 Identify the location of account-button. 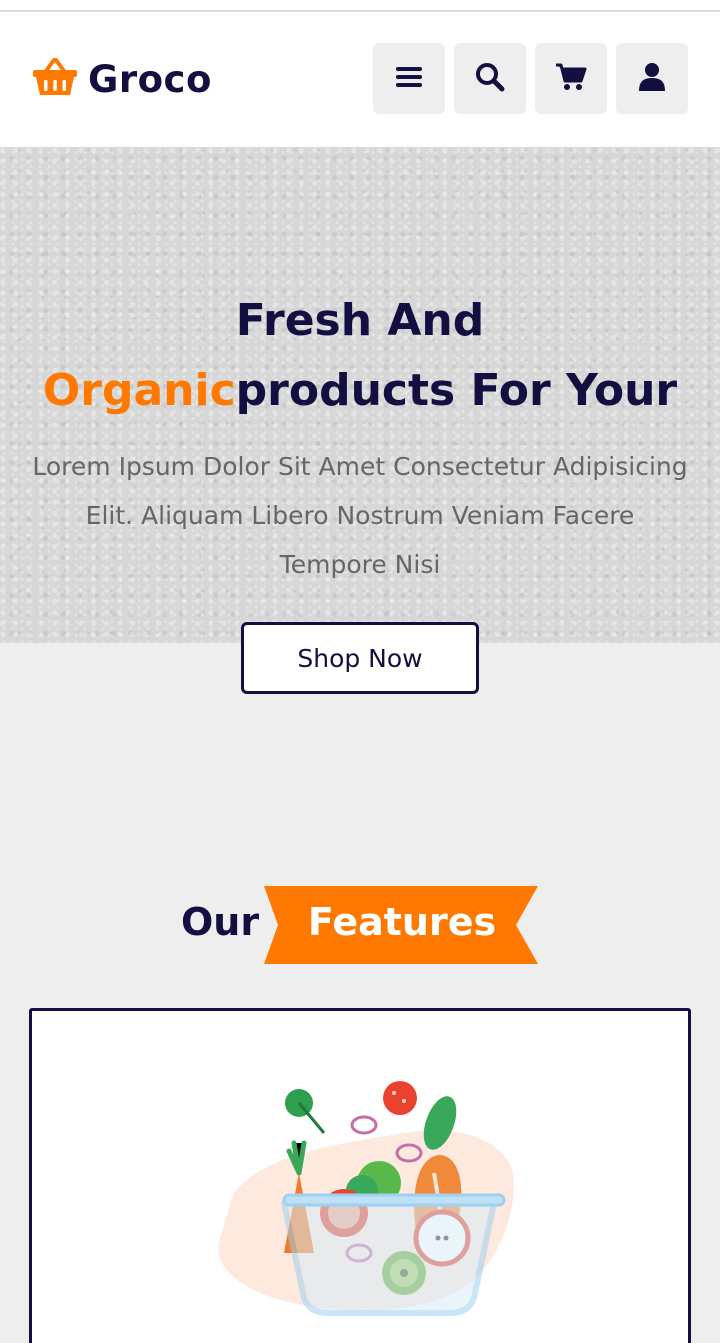
(652, 78).